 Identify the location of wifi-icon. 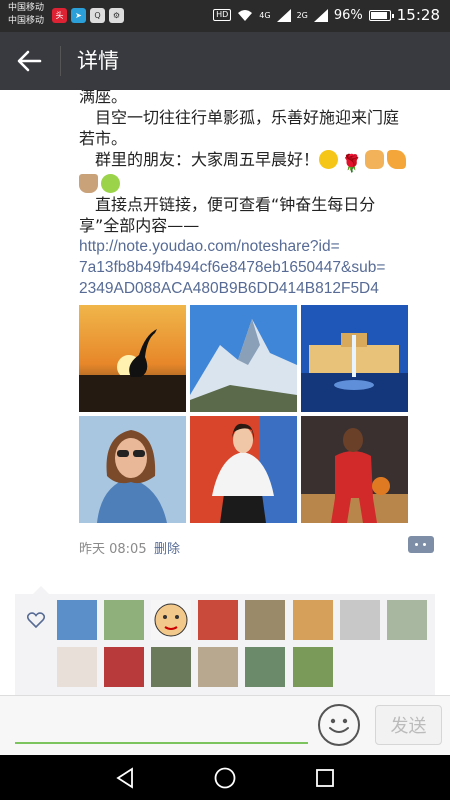
(245, 15).